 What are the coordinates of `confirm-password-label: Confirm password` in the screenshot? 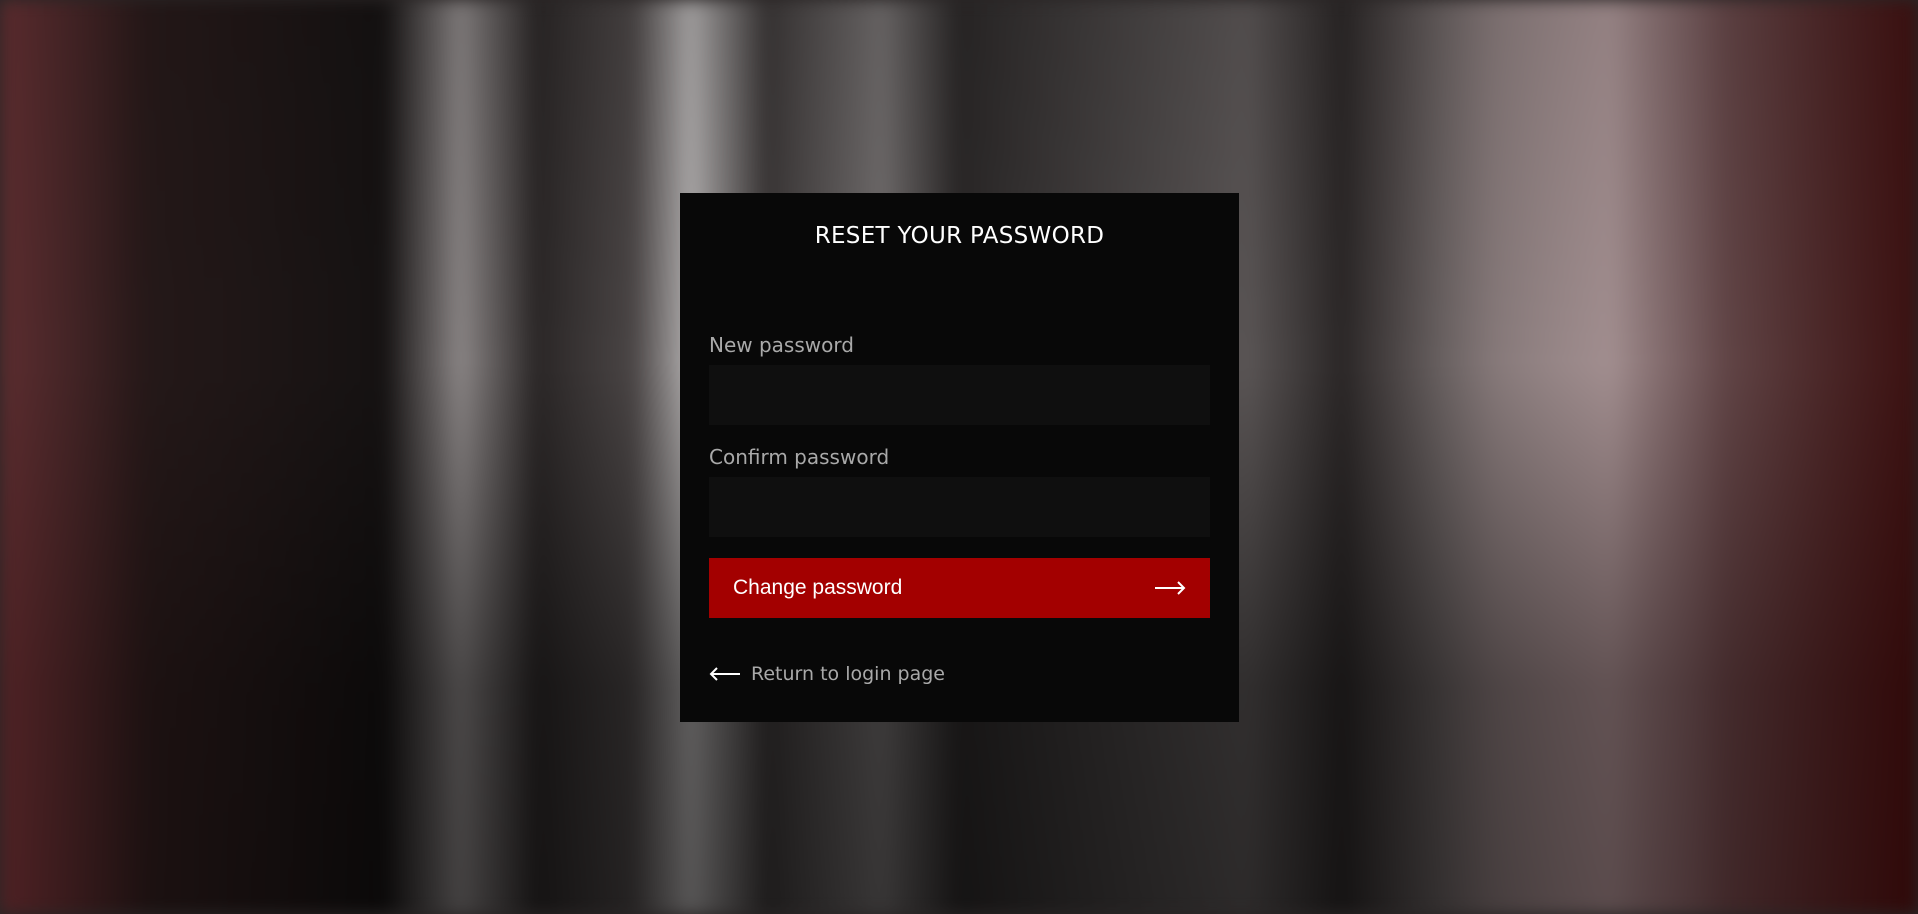 It's located at (799, 457).